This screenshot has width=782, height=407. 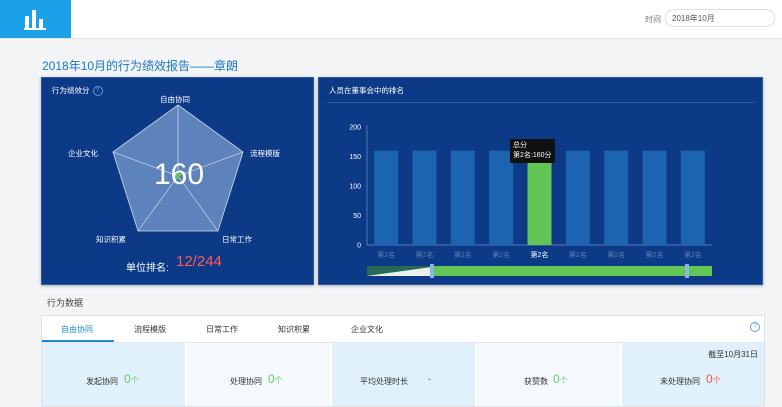 What do you see at coordinates (572, 271) in the screenshot?
I see `zoom-slider-range` at bounding box center [572, 271].